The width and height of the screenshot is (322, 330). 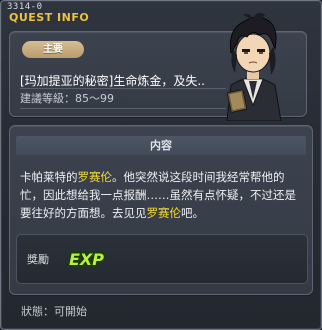 What do you see at coordinates (67, 98) in the screenshot?
I see `level-requirement: 建議等級：85～99` at bounding box center [67, 98].